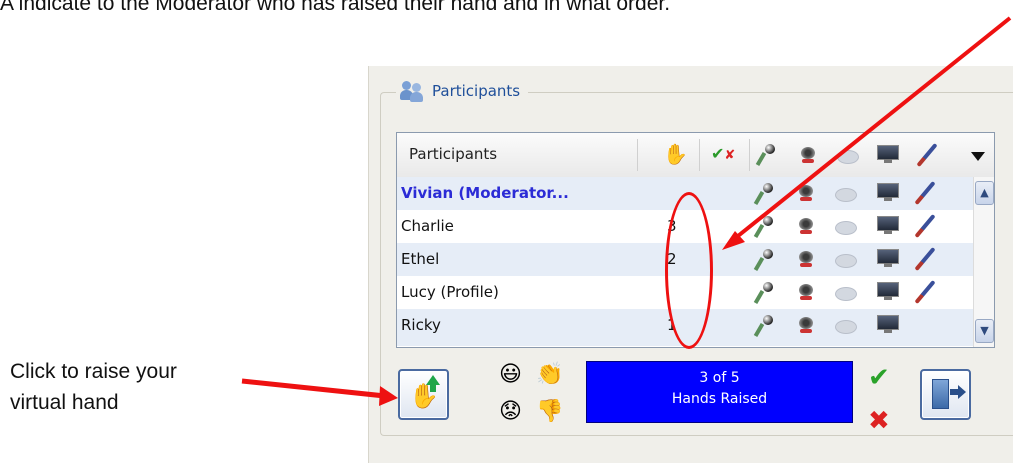 The image size is (1013, 463). I want to click on hands-raised-status: 3 of 5 Hands Raised, so click(719, 392).